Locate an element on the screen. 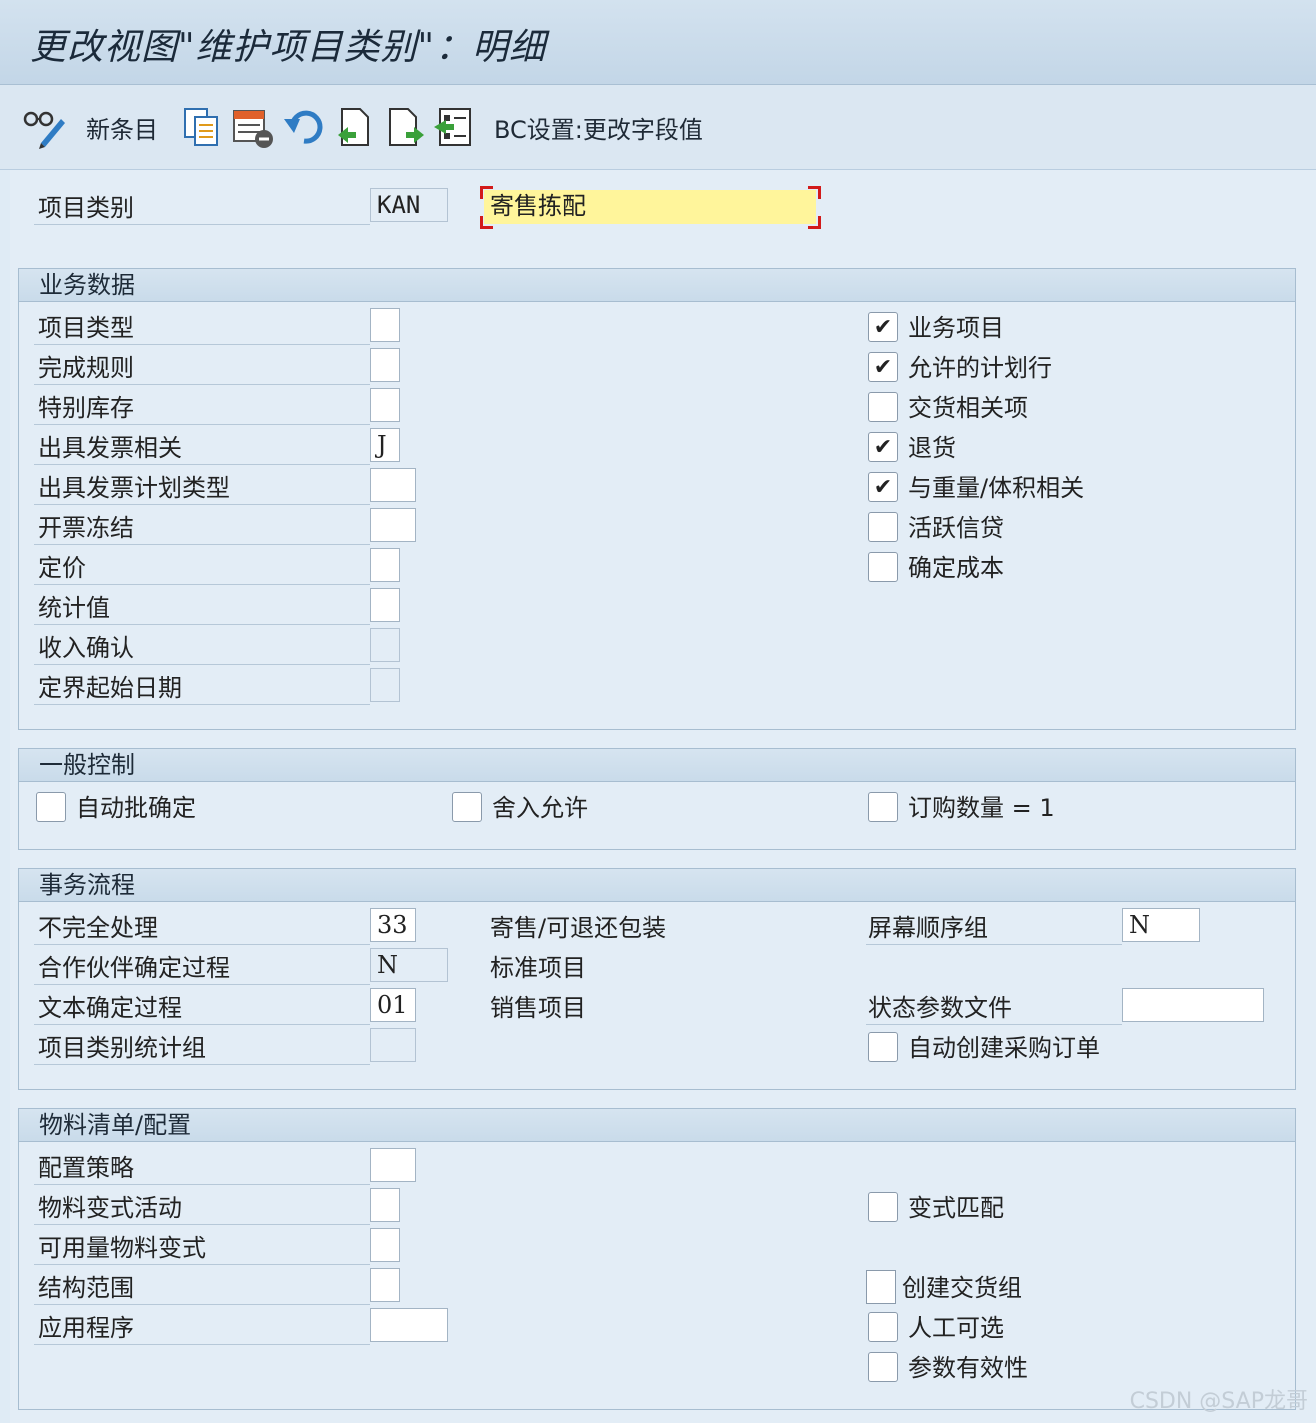  group-header: 业务数据 is located at coordinates (657, 285).